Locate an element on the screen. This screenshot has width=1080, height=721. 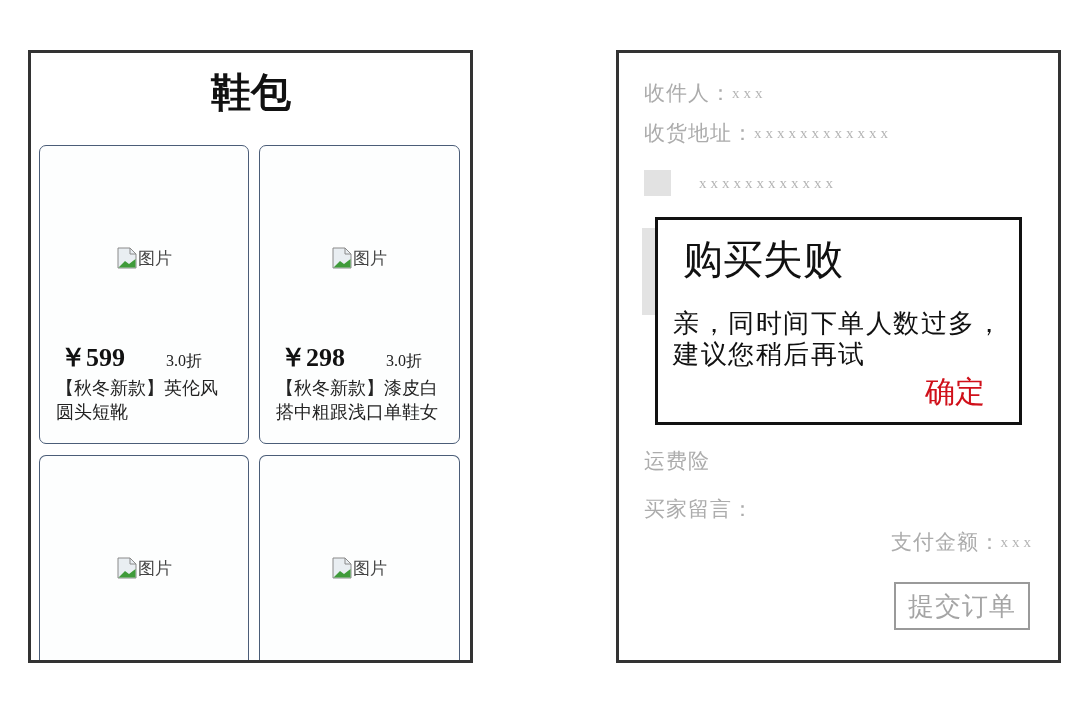
product-card: 图片 ￥298 3.0折 【秋冬新款】漆皮白搭中粗跟浅口单鞋女 is located at coordinates (359, 294).